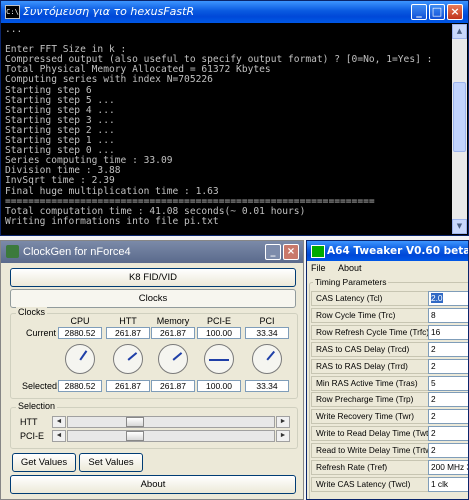 The image size is (469, 500). Describe the element at coordinates (59, 436) in the screenshot. I see `pcie-slider-left-icon: ◄` at that location.